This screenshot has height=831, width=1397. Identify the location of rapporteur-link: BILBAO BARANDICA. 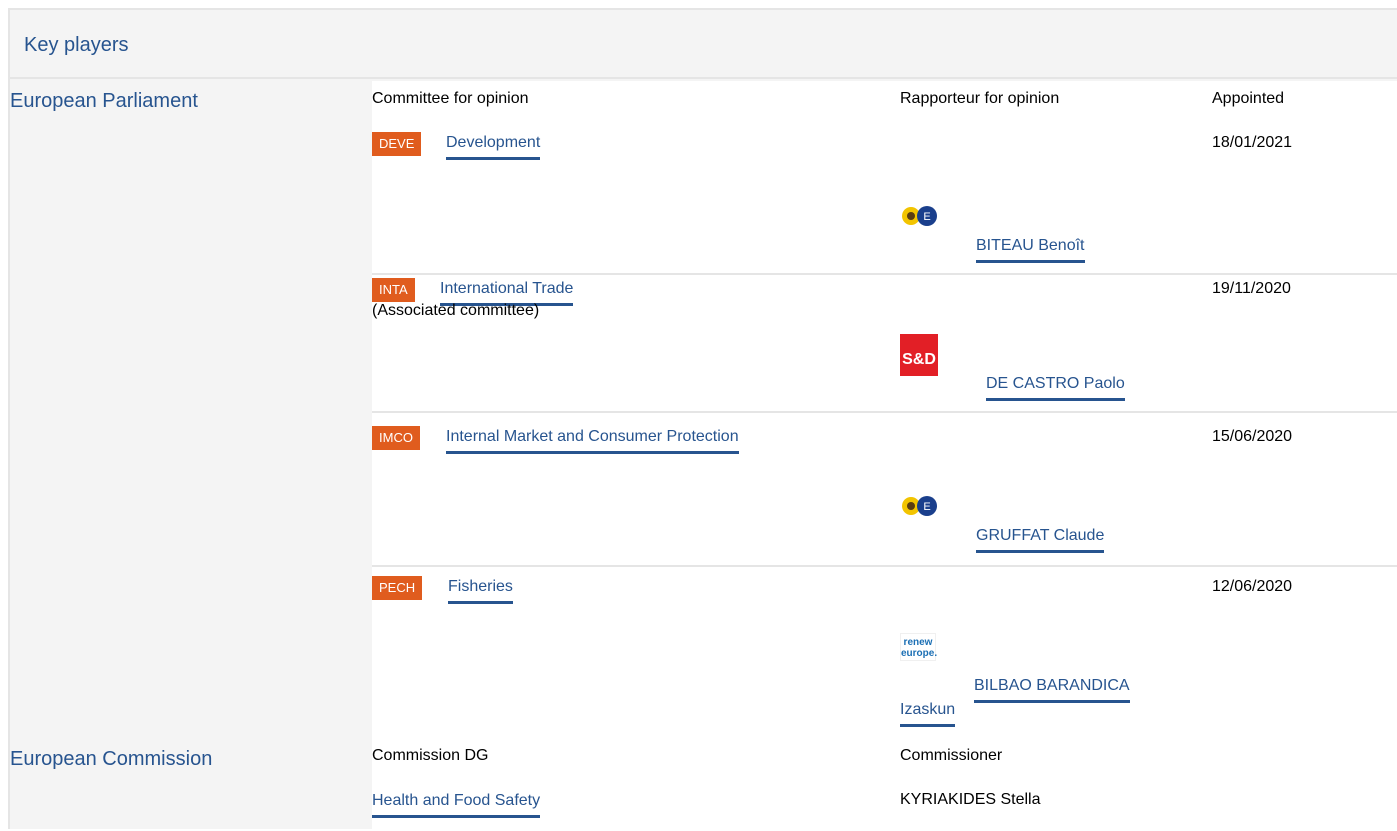
(1052, 689).